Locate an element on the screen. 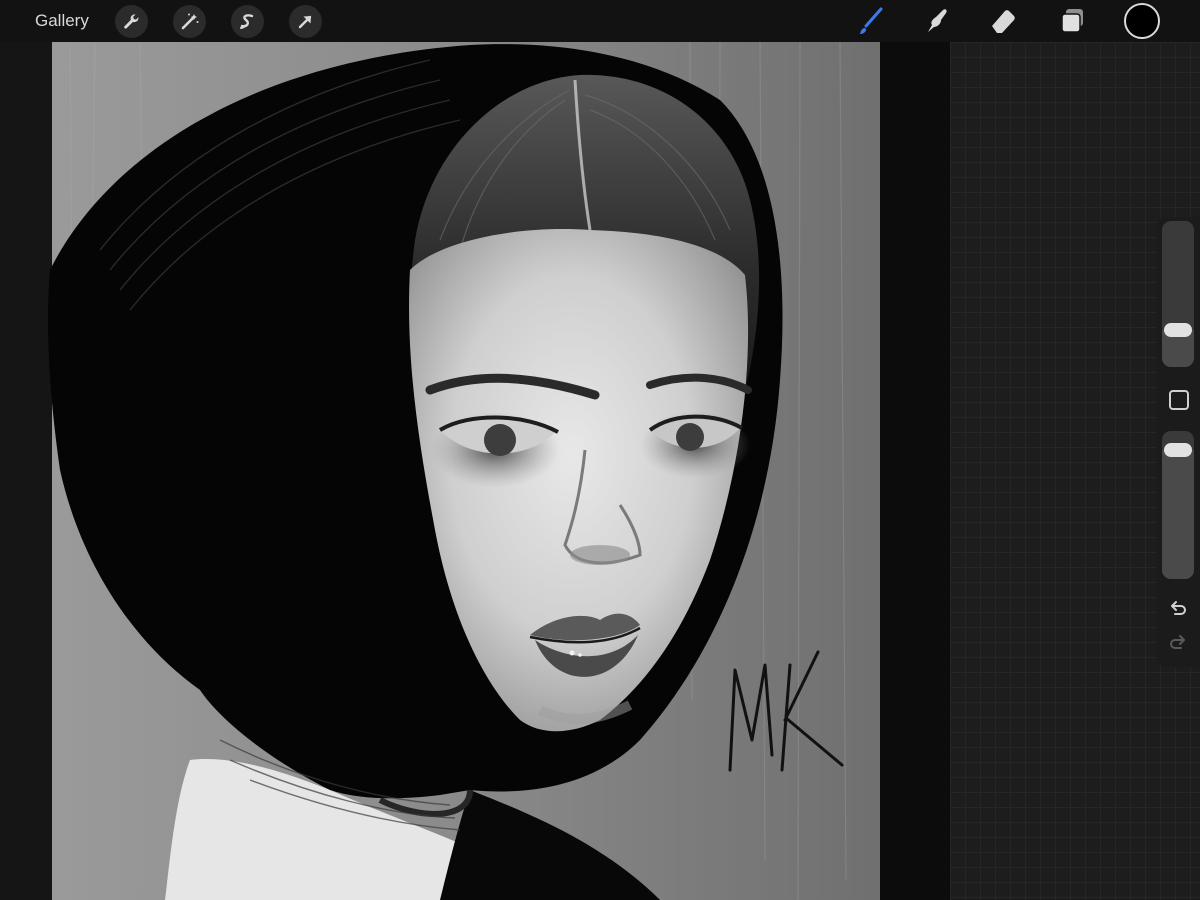 The width and height of the screenshot is (1200, 900). gallery-button: Gallery is located at coordinates (62, 21).